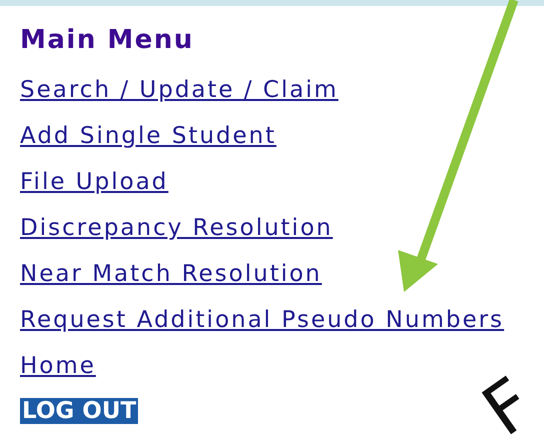  Describe the element at coordinates (262, 320) in the screenshot. I see `menu-link: Request Additional Pseudo Numbers` at that location.